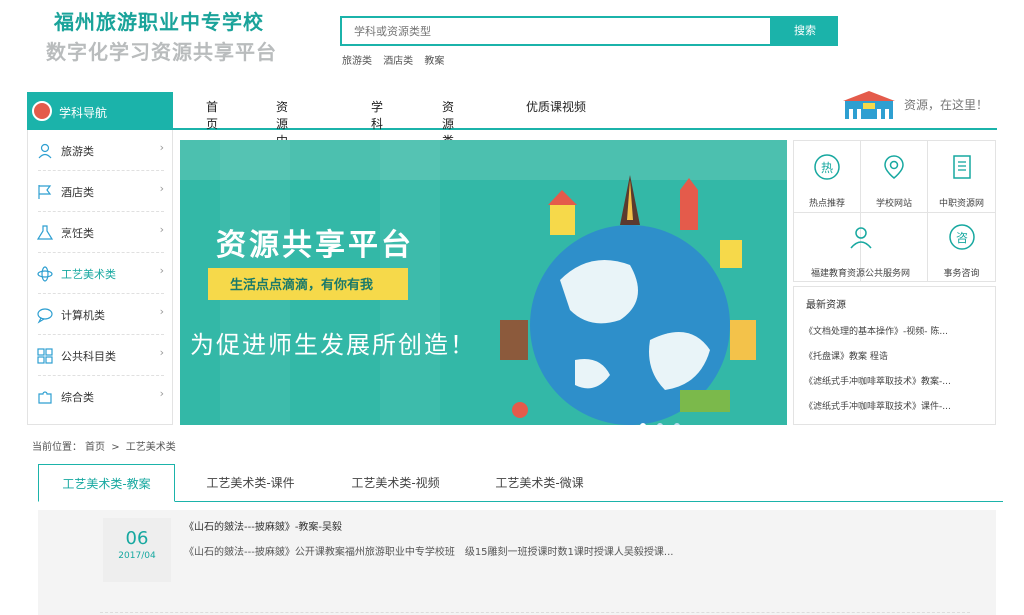 Image resolution: width=1024 pixels, height=615 pixels. What do you see at coordinates (45, 192) in the screenshot?
I see `flag-icon` at bounding box center [45, 192].